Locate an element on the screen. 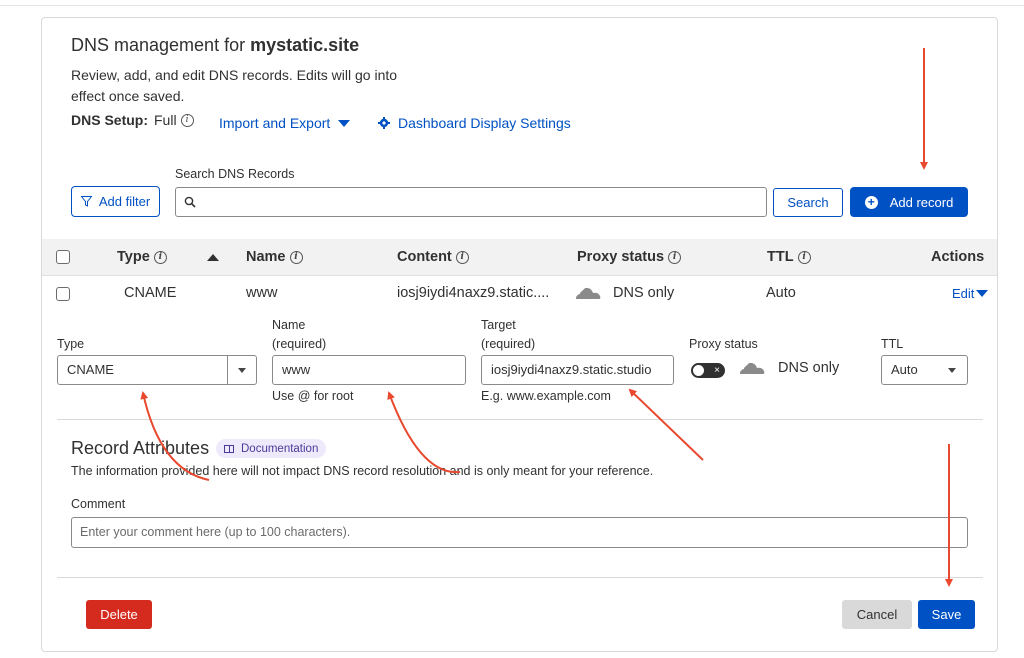 The image size is (1024, 658). add-record-button: + Add record is located at coordinates (909, 202).